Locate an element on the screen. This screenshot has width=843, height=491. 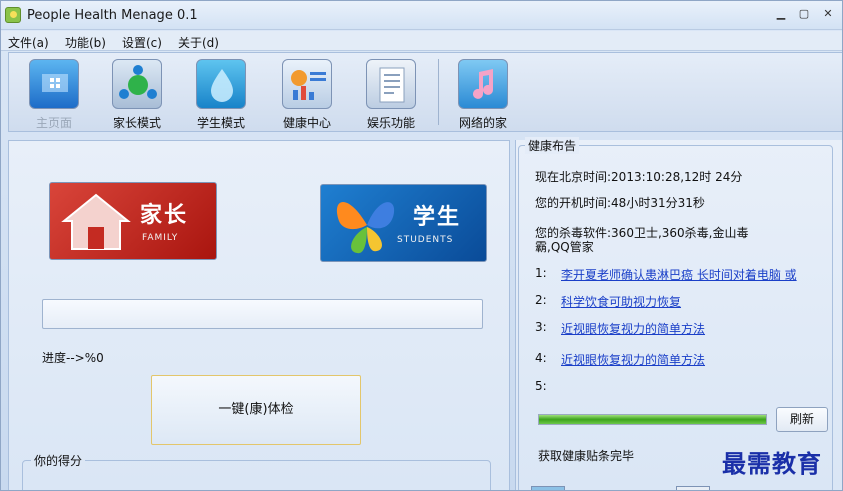
tool-student-mode-label: 学生模式 is located at coordinates (220, 123).